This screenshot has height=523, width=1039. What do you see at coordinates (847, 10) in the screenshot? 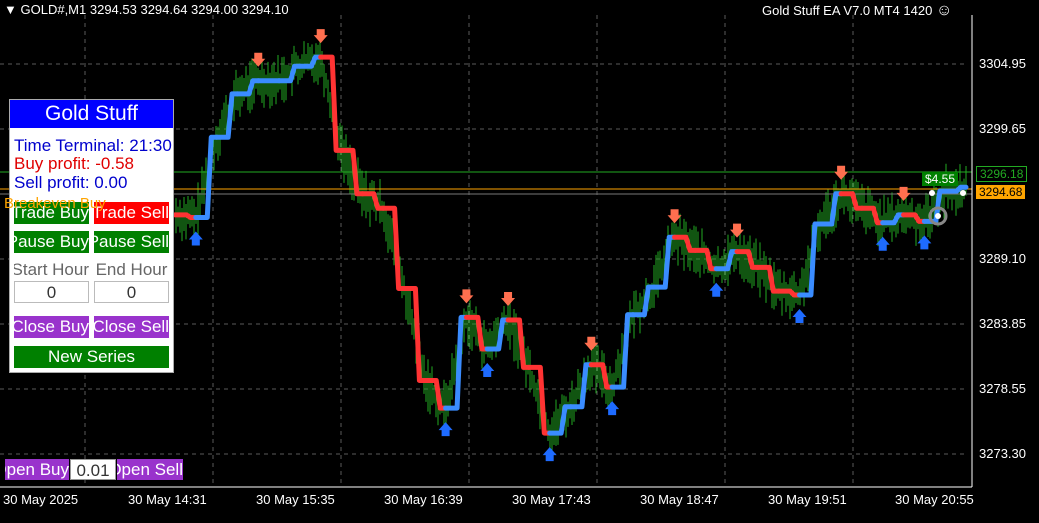
I see `ea-info: Gold Stuff EA V7.0 MT4 1420` at bounding box center [847, 10].